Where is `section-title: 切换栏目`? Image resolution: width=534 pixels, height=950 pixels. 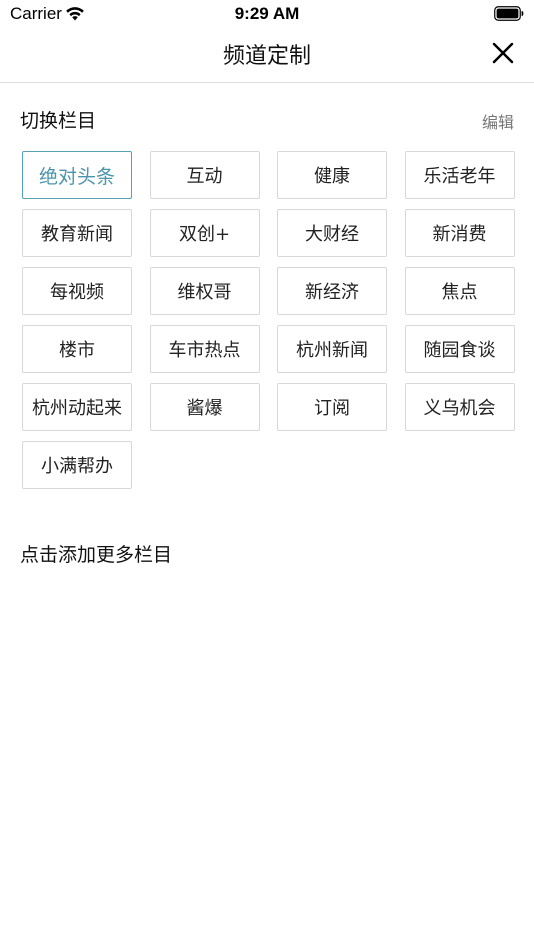 section-title: 切换栏目 is located at coordinates (58, 121).